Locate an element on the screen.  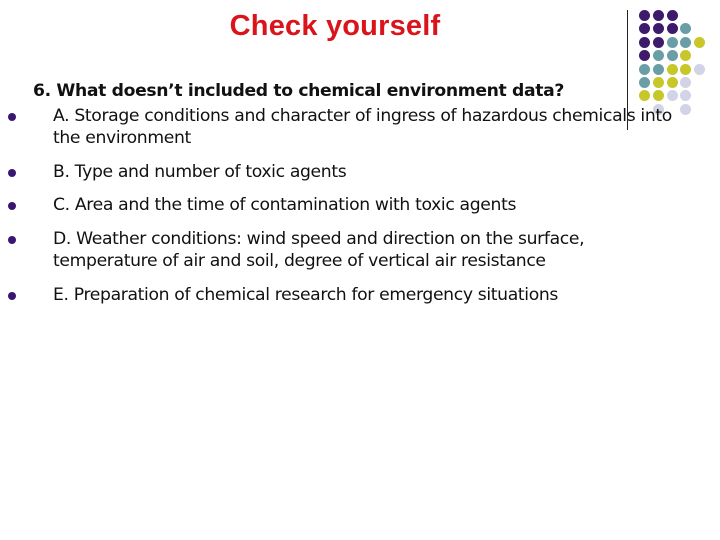
slide-title: Check yourself is located at coordinates (335, 26).